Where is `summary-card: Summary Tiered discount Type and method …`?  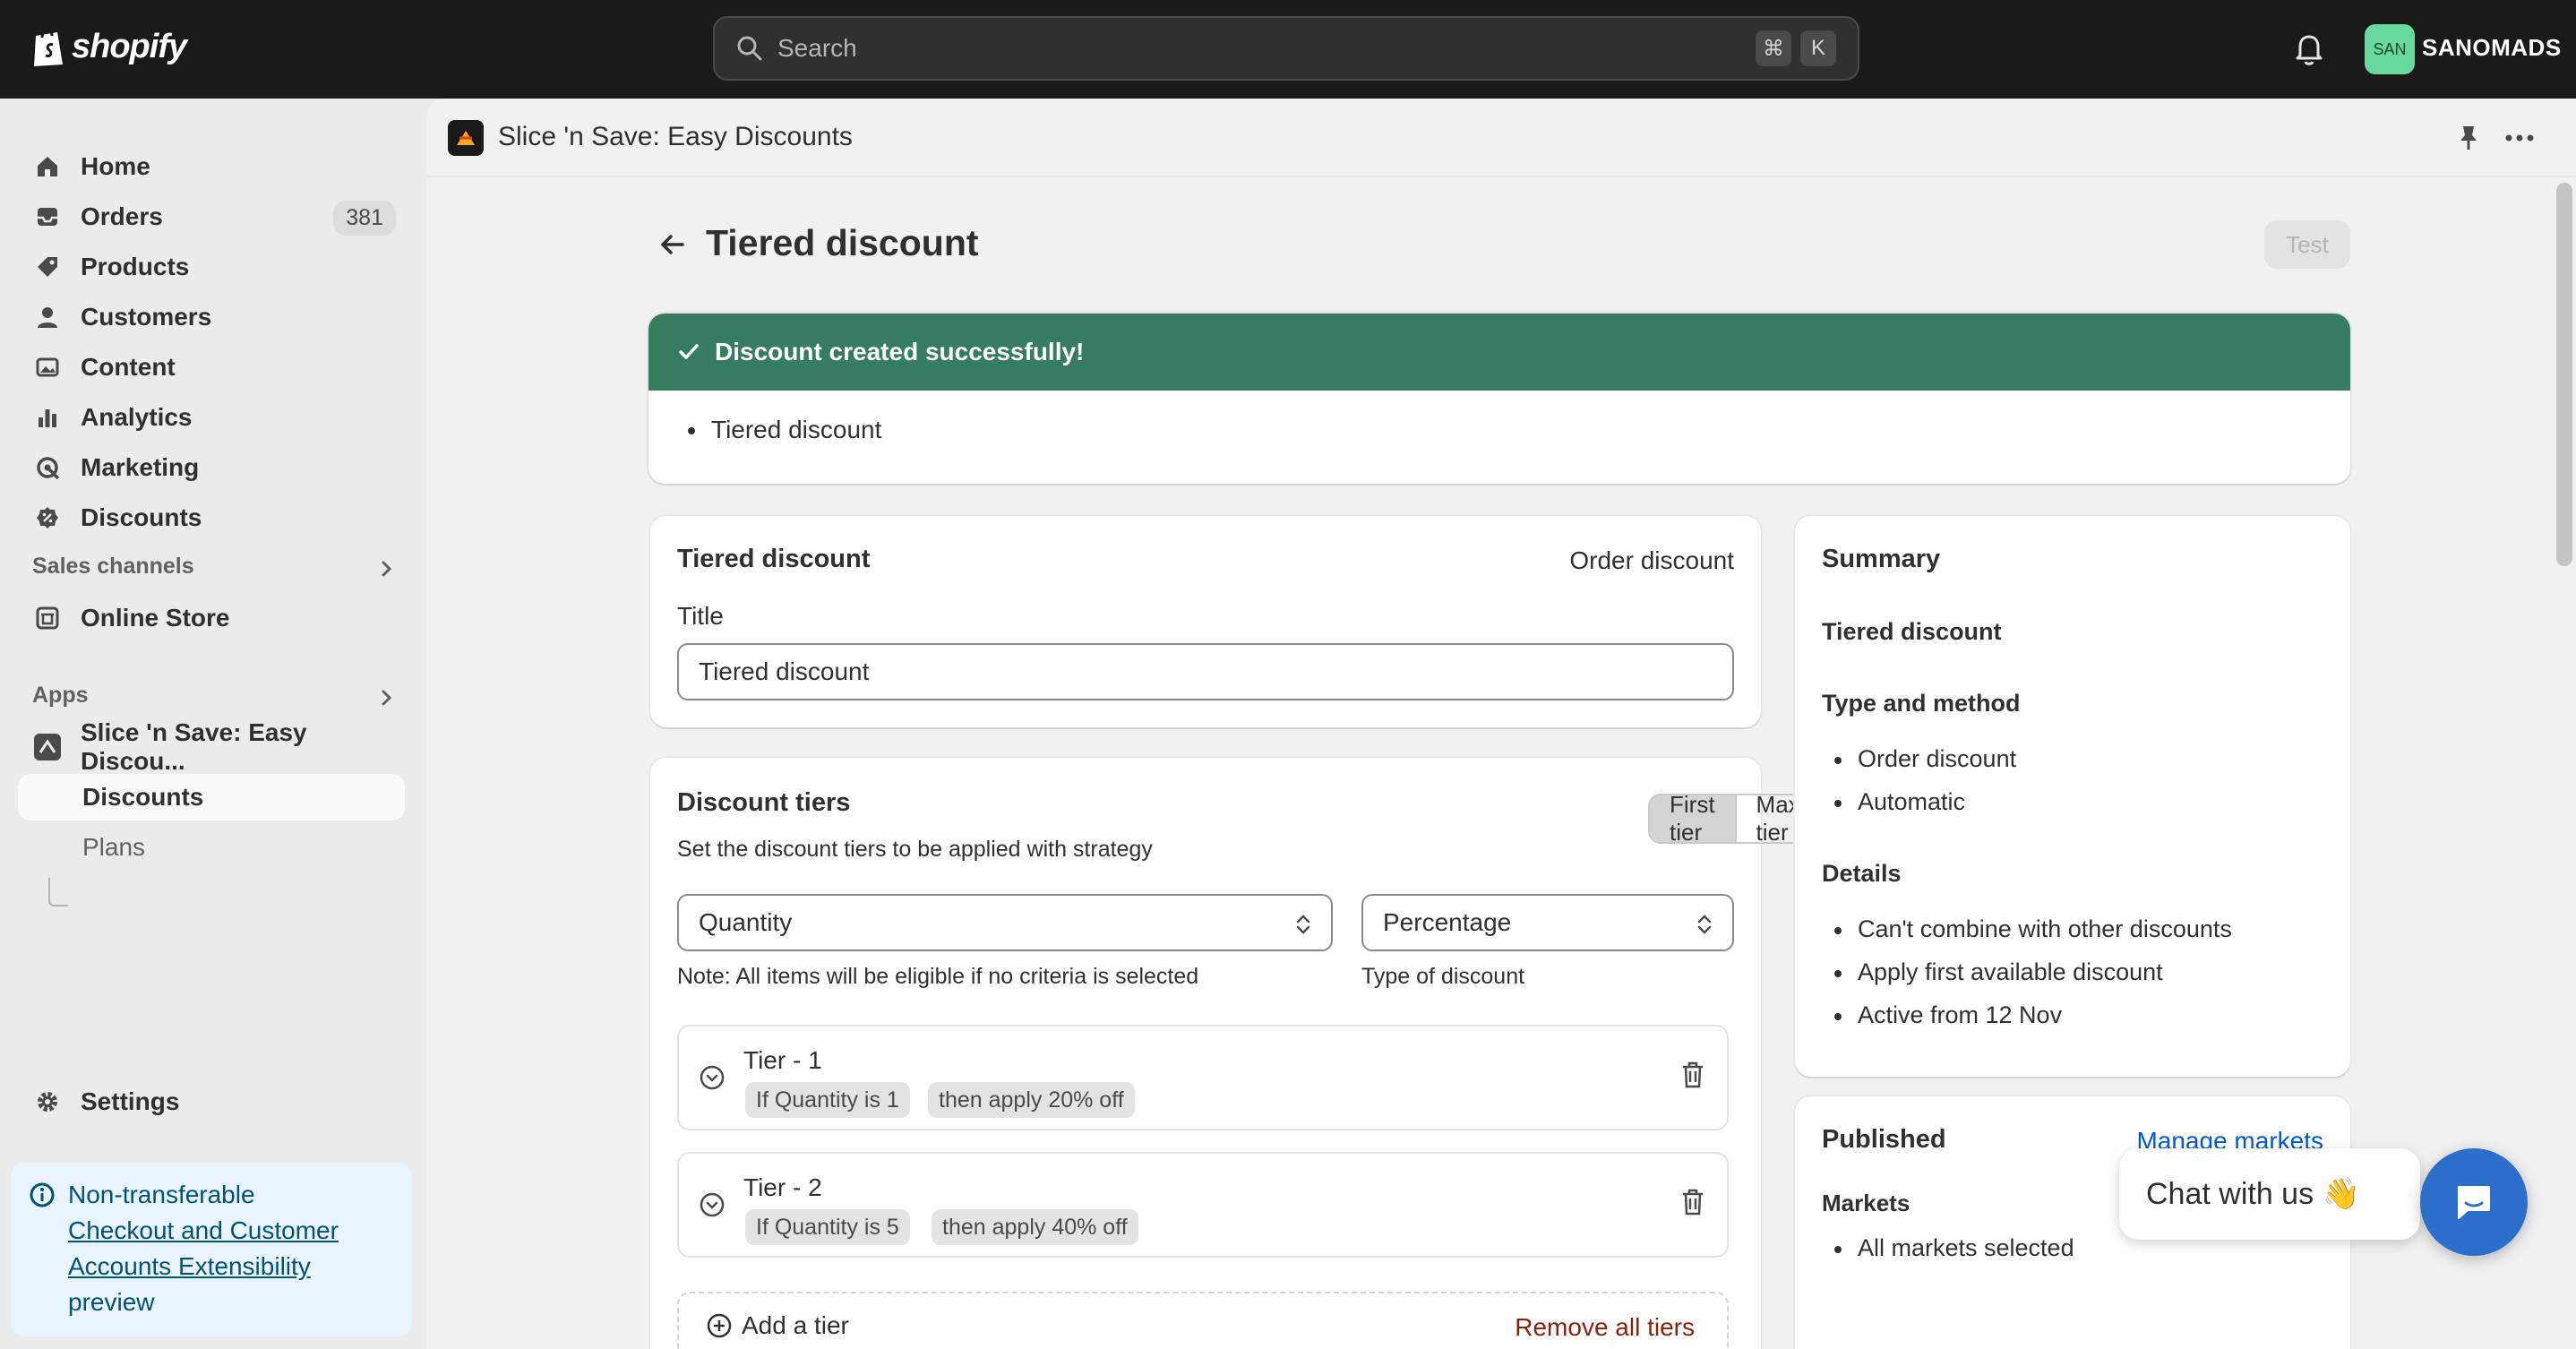 summary-card: Summary Tiered discount Type and method … is located at coordinates (2072, 796).